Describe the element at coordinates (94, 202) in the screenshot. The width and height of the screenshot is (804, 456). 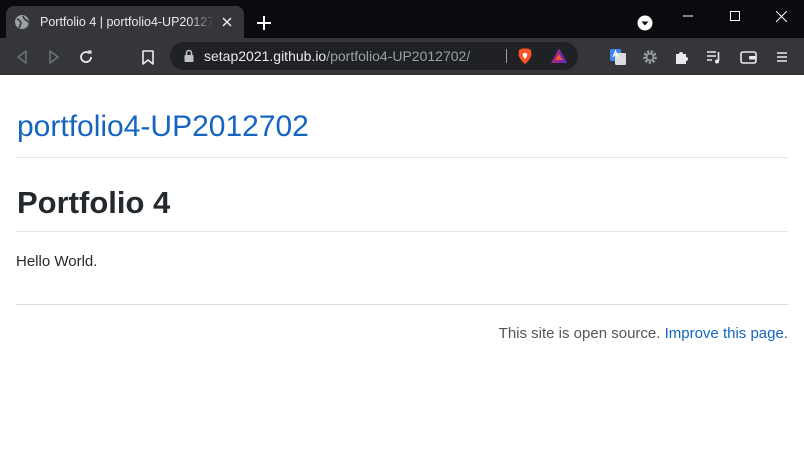
I see `page-heading: Portfolio 4` at that location.